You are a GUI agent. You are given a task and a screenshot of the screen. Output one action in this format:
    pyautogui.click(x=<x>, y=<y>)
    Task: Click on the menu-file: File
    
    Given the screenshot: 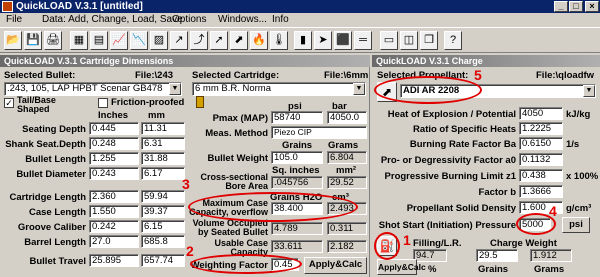 What is the action you would take?
    pyautogui.click(x=14, y=20)
    